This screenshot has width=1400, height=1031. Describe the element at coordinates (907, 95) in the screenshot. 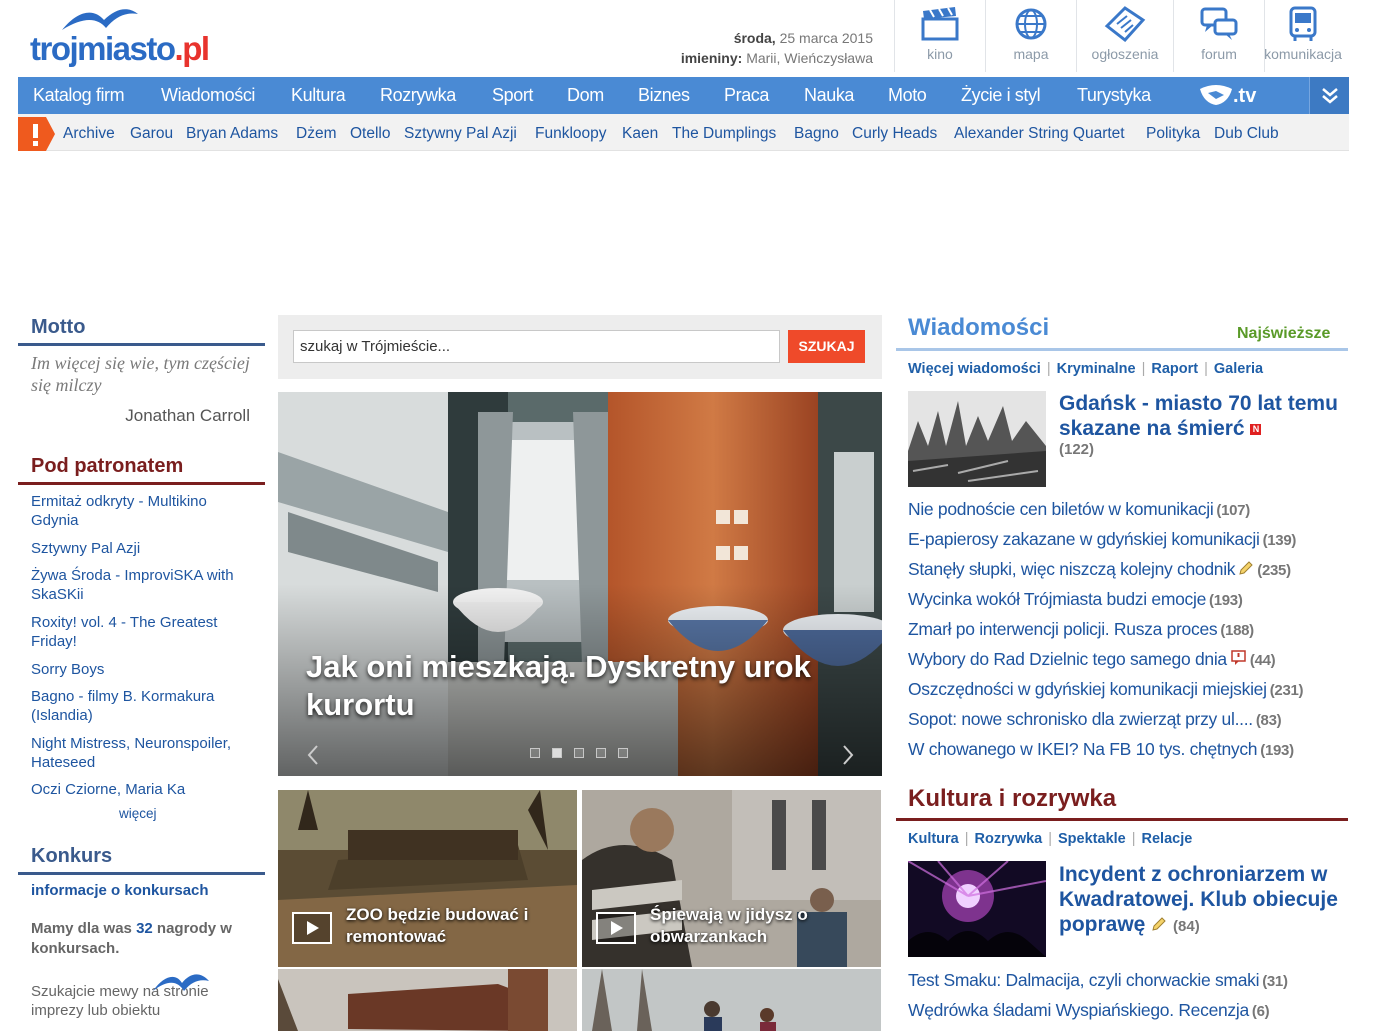

I see `nav-moto: Moto` at that location.